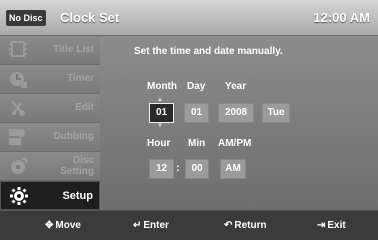  I want to click on sidebar-item-label: Disc Setting, so click(77, 166).